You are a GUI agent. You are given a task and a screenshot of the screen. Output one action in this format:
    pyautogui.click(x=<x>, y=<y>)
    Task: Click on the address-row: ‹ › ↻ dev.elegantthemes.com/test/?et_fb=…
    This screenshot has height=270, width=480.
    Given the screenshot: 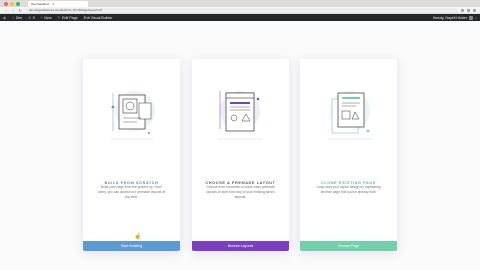 What is the action you would take?
    pyautogui.click(x=240, y=10)
    